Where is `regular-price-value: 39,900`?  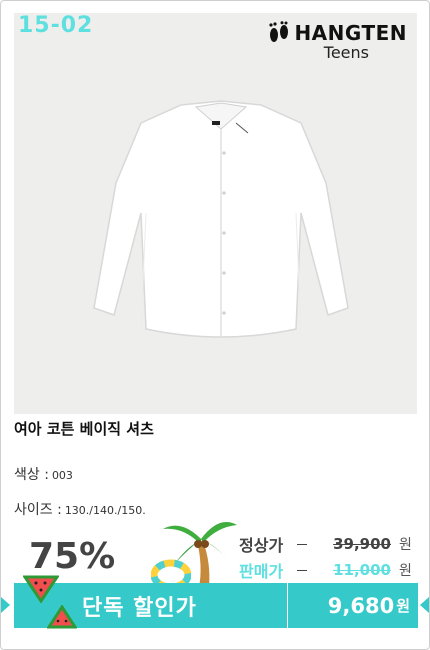 regular-price-value: 39,900 is located at coordinates (344, 544).